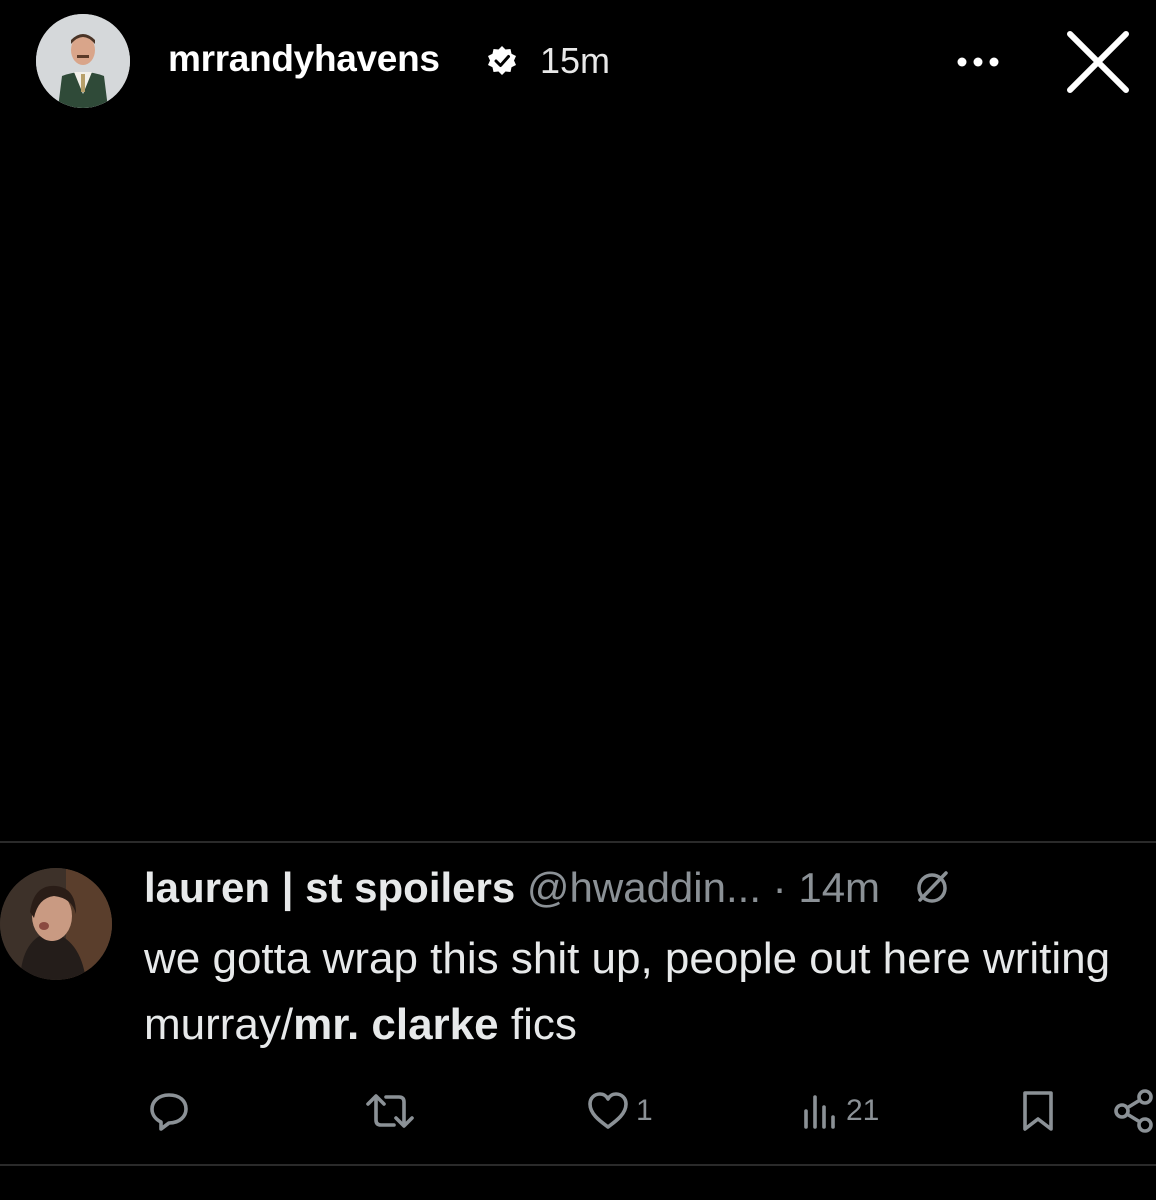  I want to click on retweet-button, so click(390, 1111).